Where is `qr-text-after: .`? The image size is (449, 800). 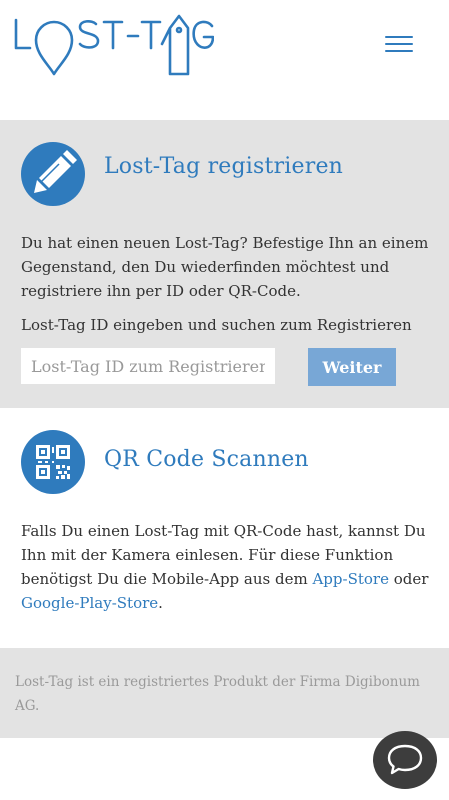
qr-text-after: . is located at coordinates (160, 603).